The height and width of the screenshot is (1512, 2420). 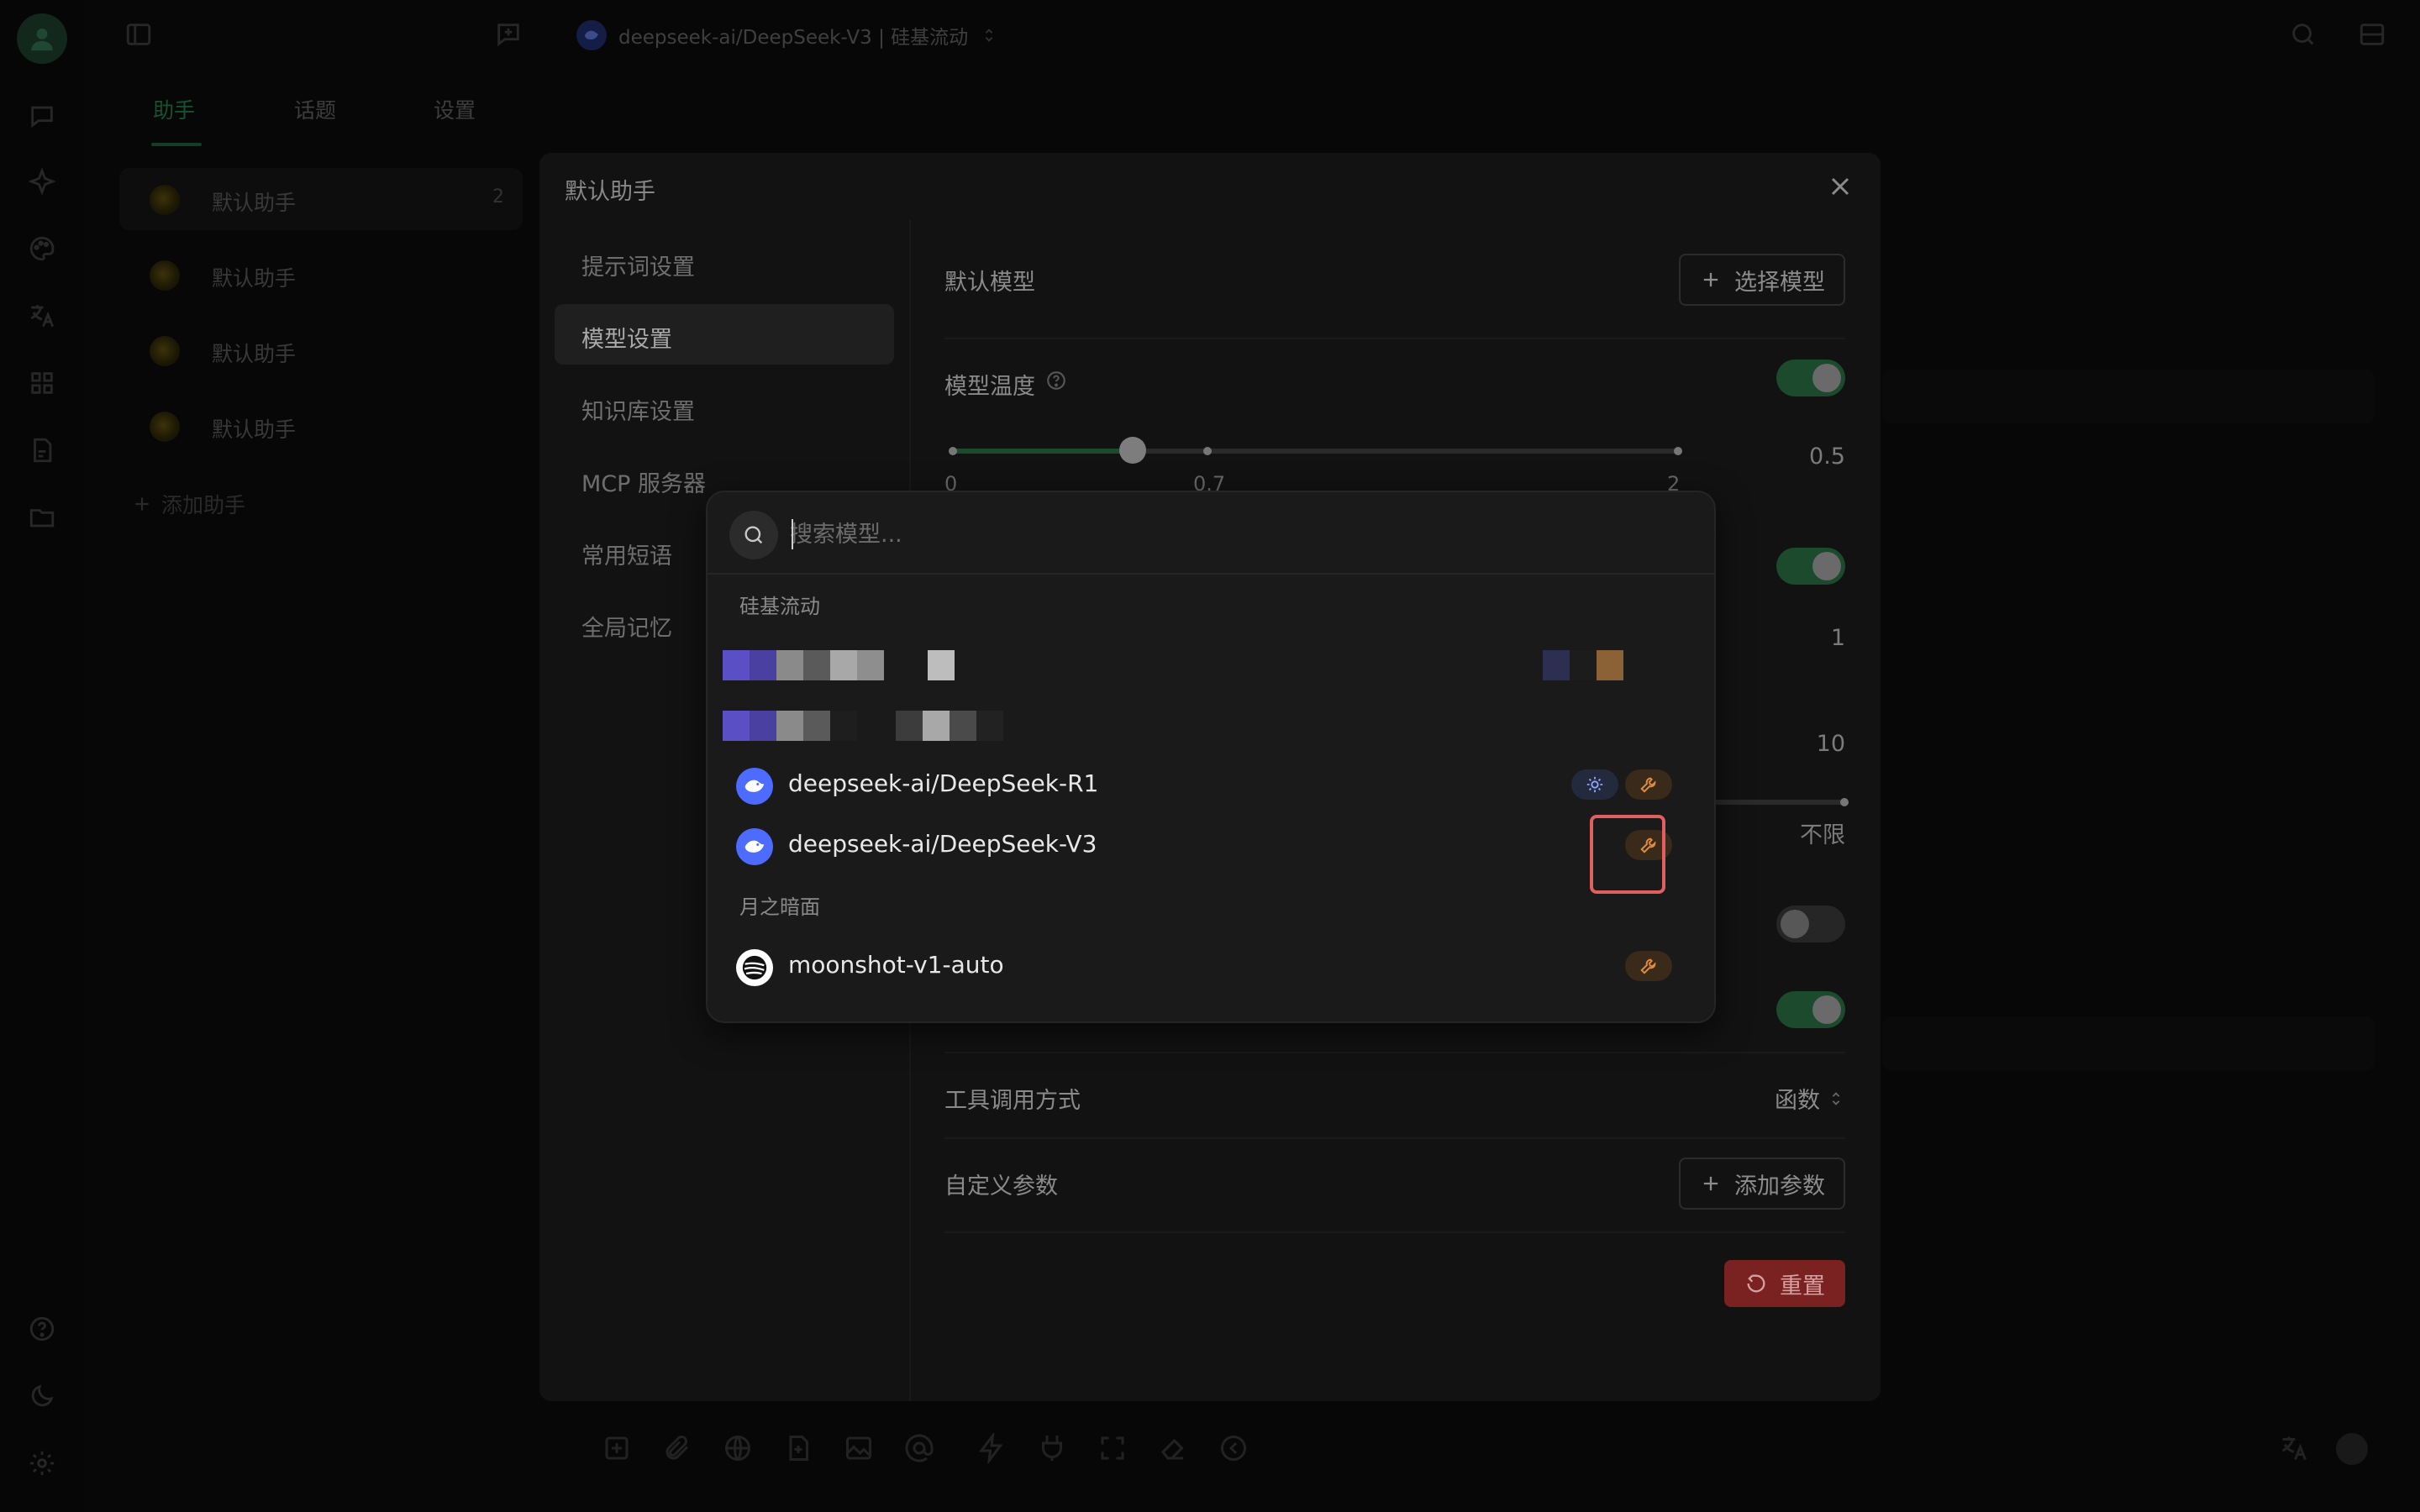 What do you see at coordinates (1830, 744) in the screenshot?
I see `max-tokens-value: 10` at bounding box center [1830, 744].